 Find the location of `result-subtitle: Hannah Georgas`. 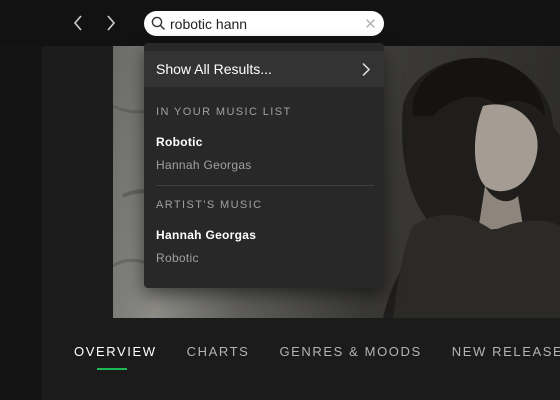

result-subtitle: Hannah Georgas is located at coordinates (204, 165).